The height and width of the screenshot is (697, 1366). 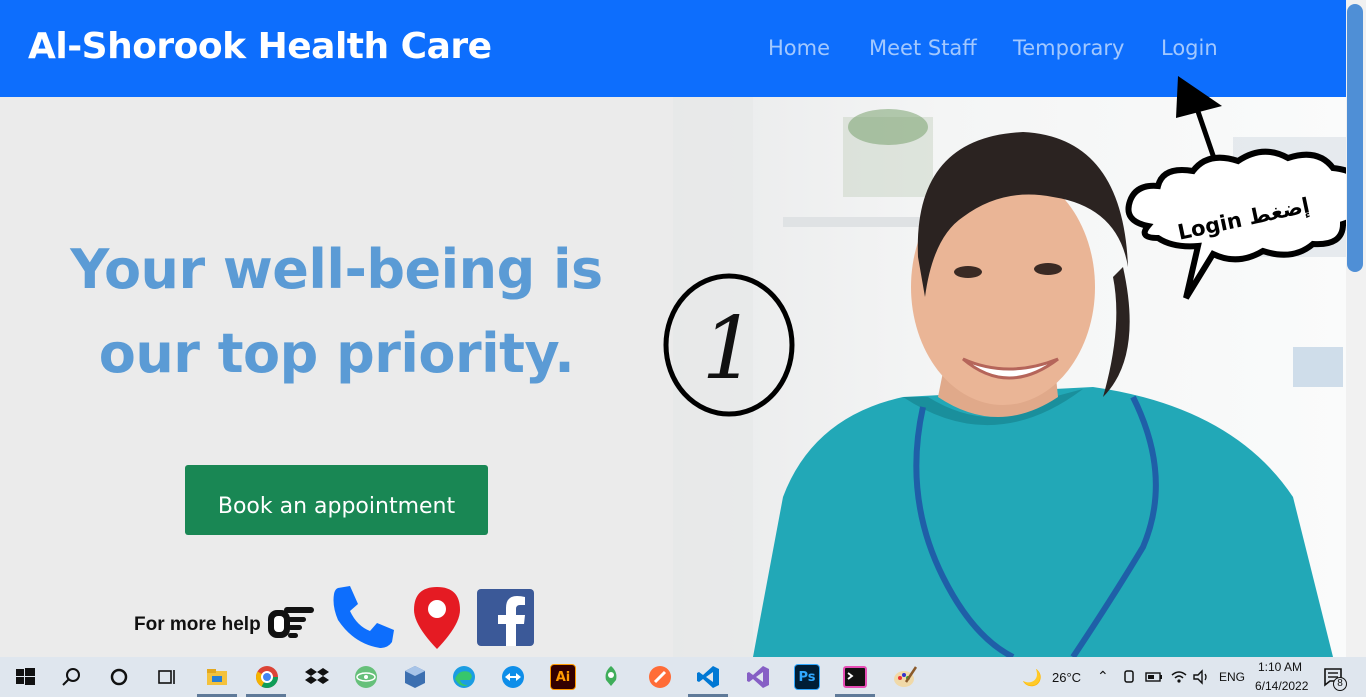 I want to click on nav-temporary-link: Temporary, so click(x=1068, y=48).